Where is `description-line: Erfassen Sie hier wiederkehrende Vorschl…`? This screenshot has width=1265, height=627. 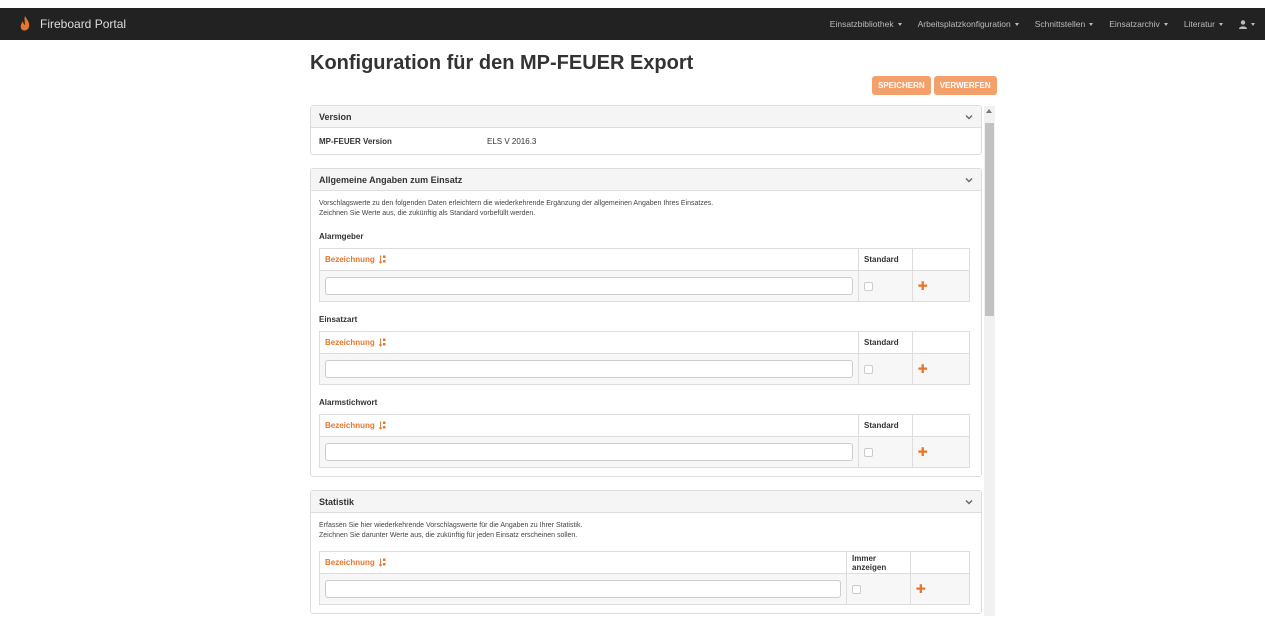 description-line: Erfassen Sie hier wiederkehrende Vorschl… is located at coordinates (451, 525).